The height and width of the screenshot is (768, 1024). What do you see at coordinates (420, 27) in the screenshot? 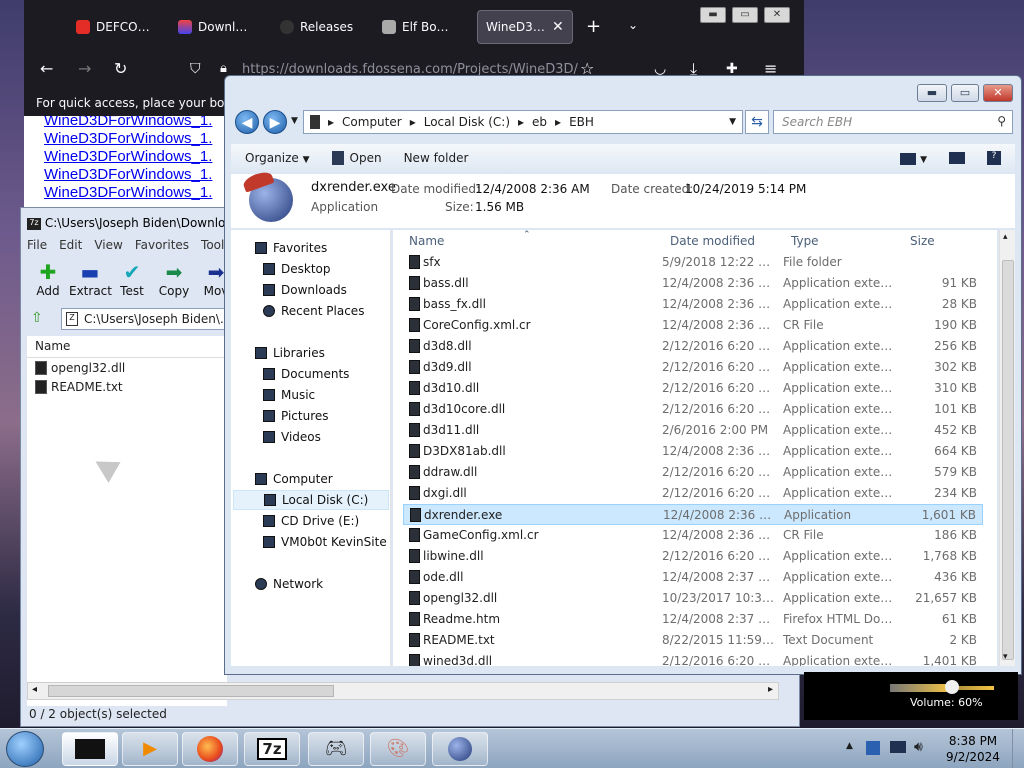
I see `tab-elf-bowling: Elf Bowling` at bounding box center [420, 27].